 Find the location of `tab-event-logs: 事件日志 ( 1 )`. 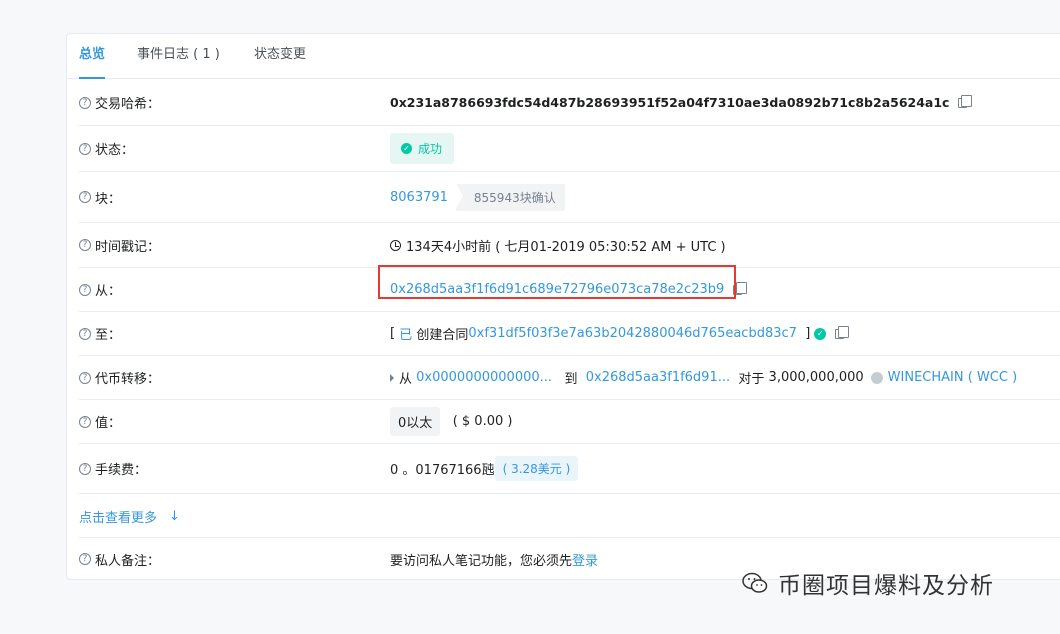

tab-event-logs: 事件日志 ( 1 ) is located at coordinates (178, 56).